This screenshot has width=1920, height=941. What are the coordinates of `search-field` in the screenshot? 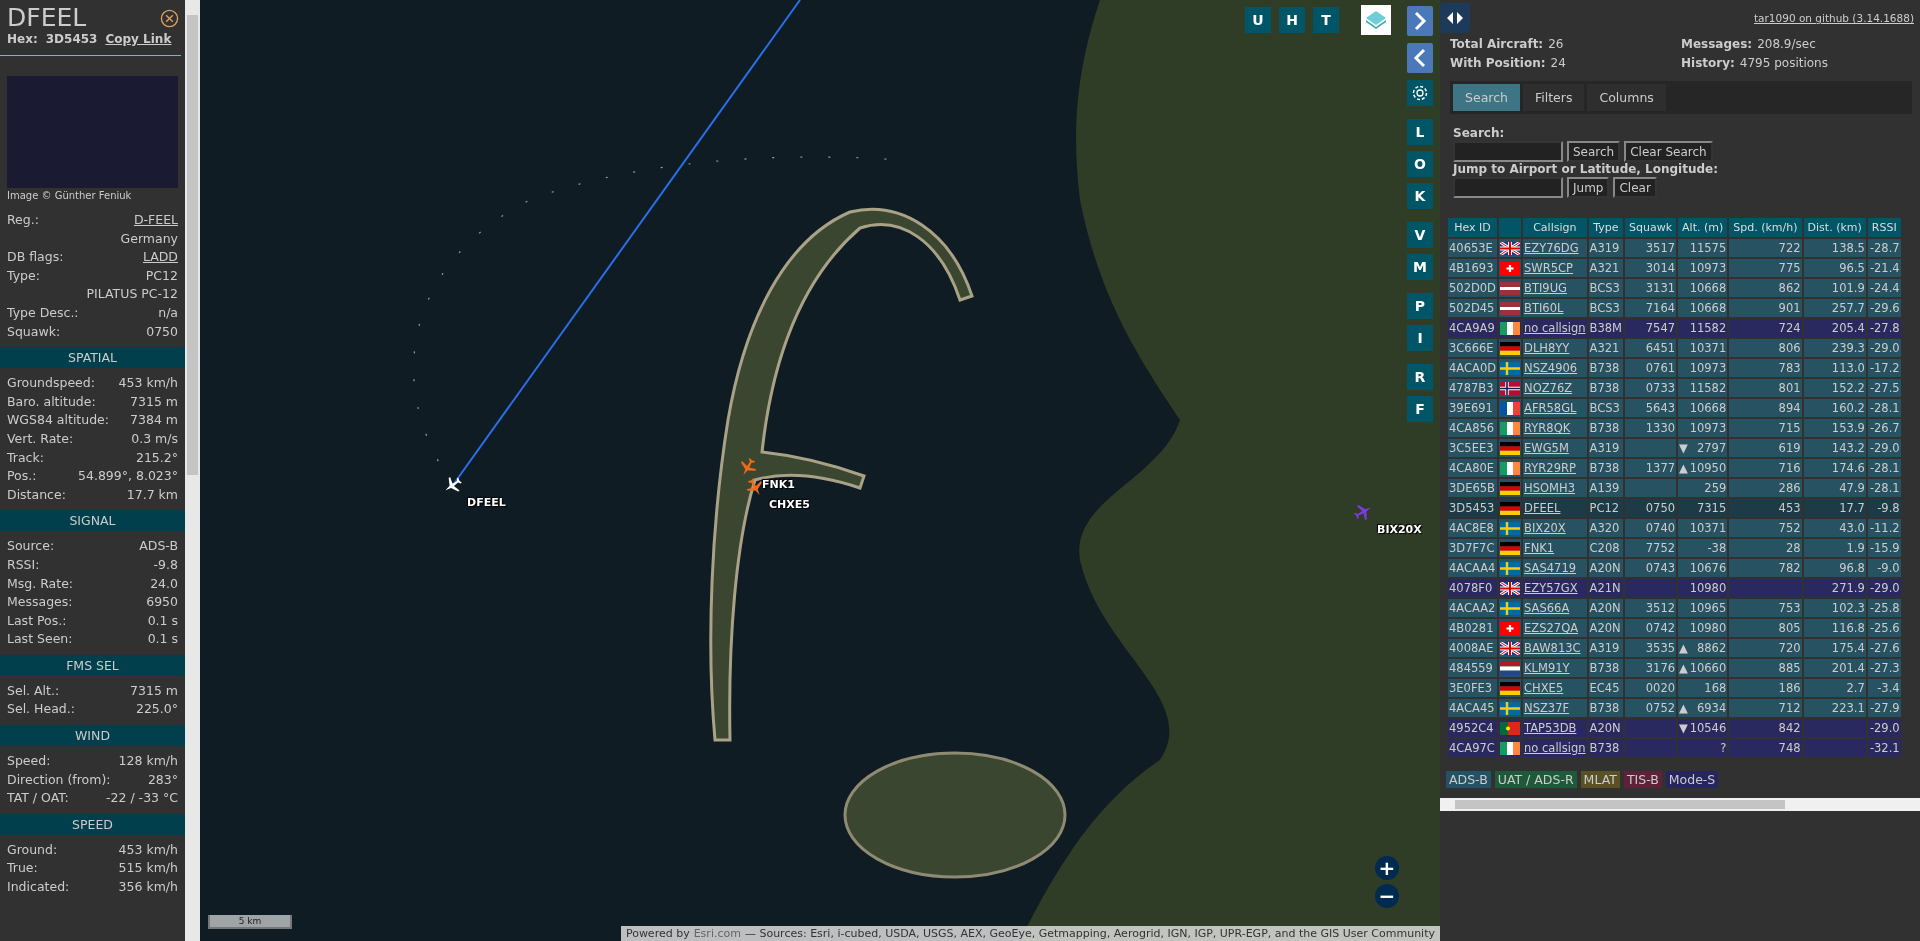 It's located at (1508, 151).